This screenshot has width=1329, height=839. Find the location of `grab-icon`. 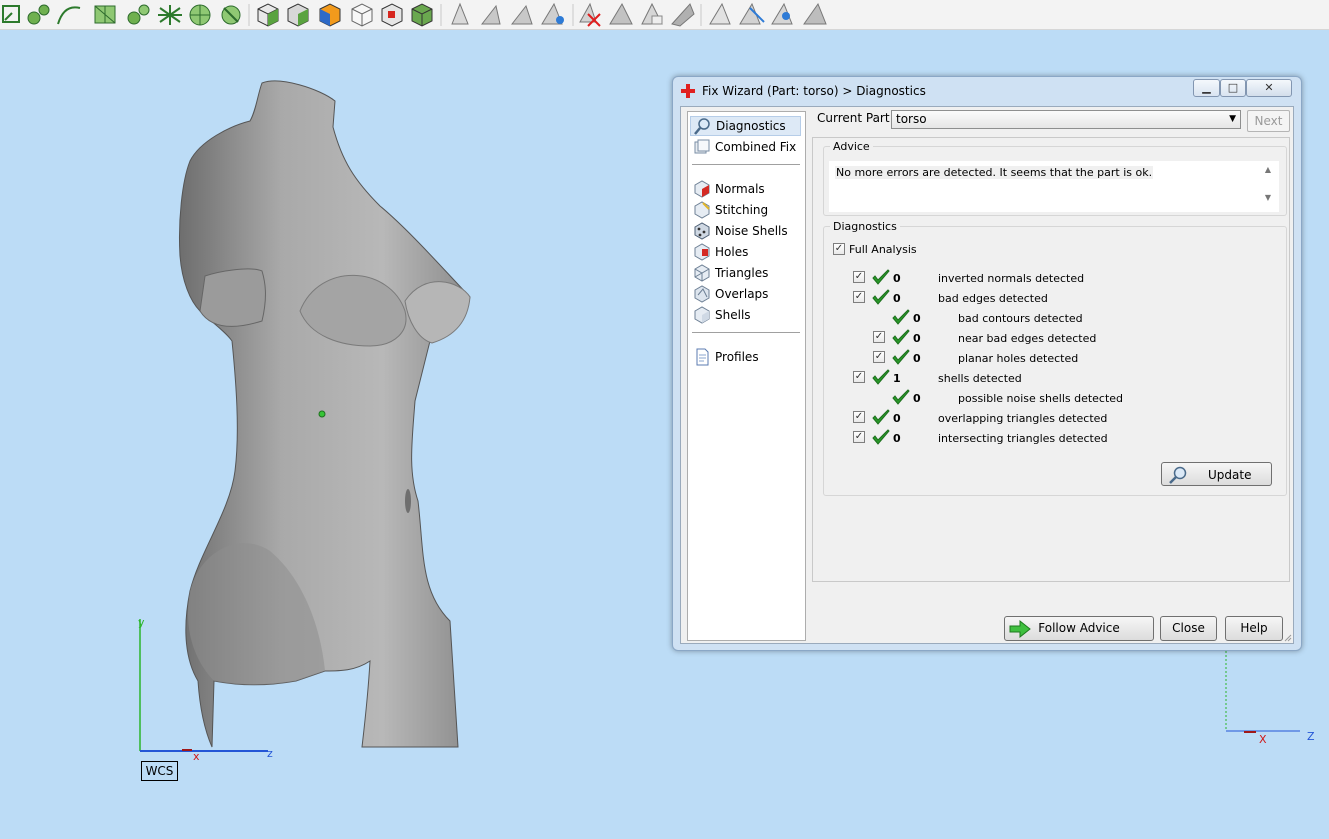

grab-icon is located at coordinates (38, 14).